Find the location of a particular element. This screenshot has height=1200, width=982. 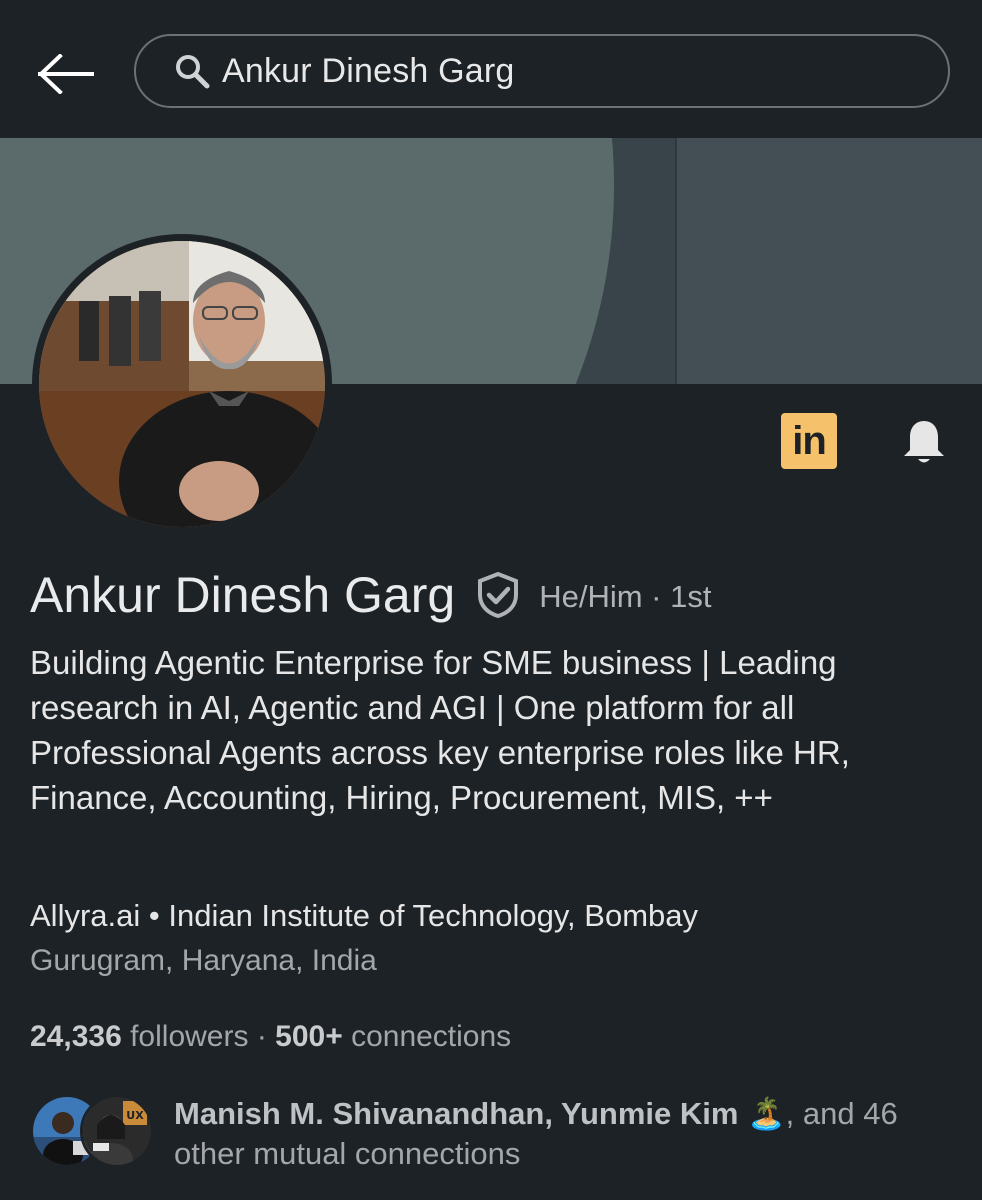

search-icon is located at coordinates (193, 71).